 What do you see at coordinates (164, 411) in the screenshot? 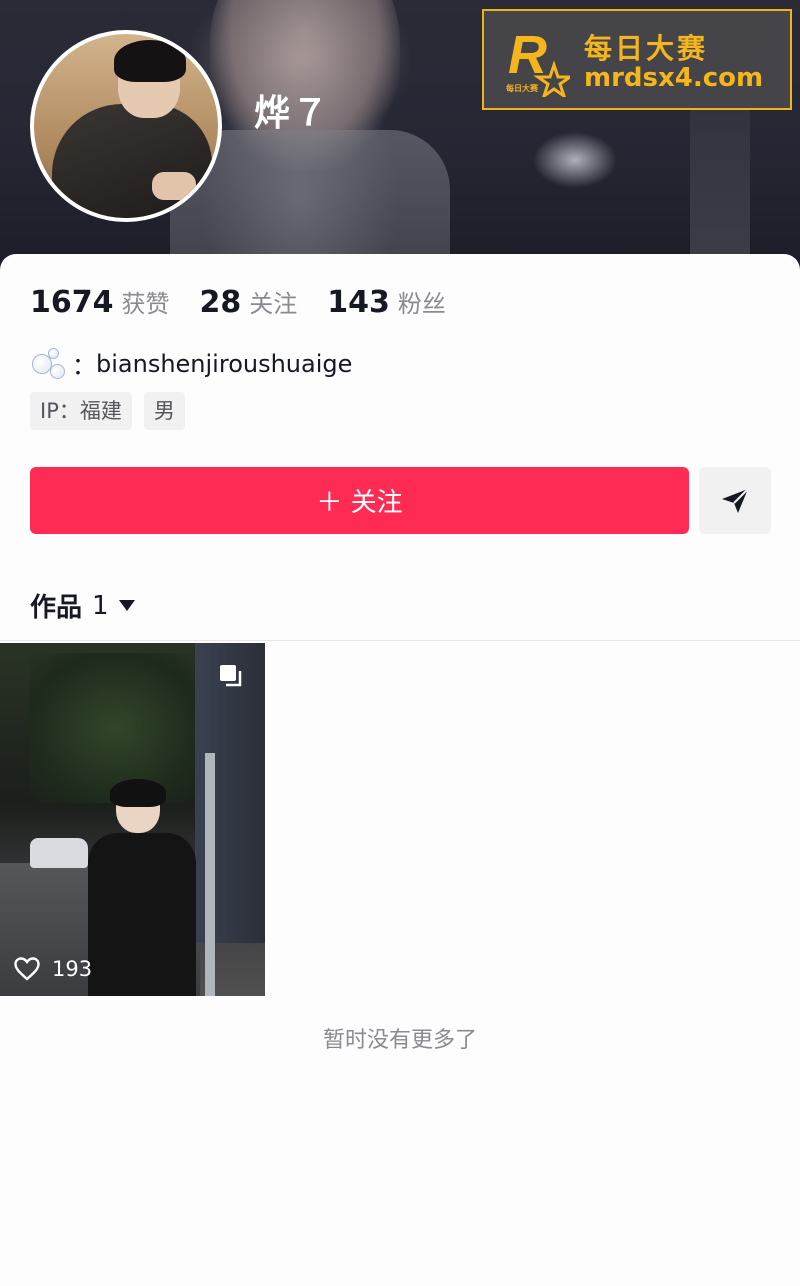
I see `gender-tag: 男` at bounding box center [164, 411].